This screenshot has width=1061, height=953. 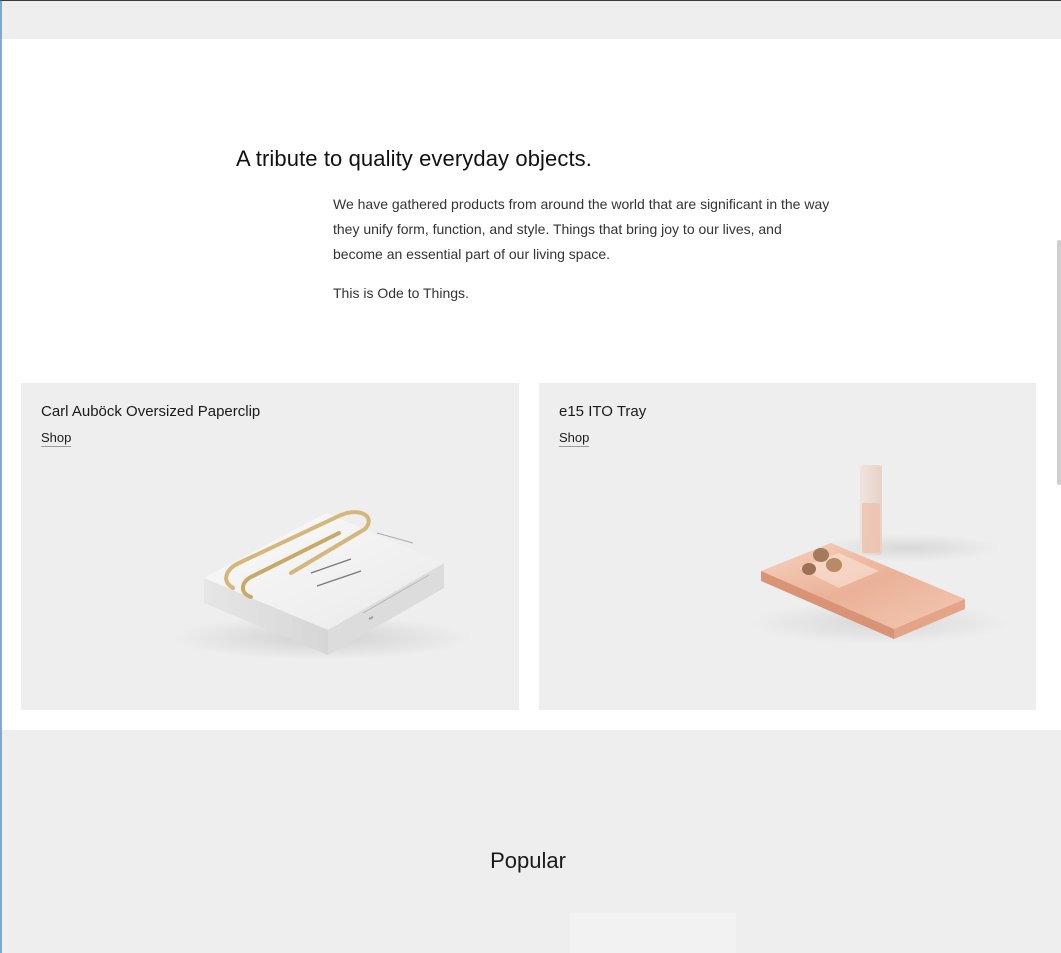 I want to click on intro-title: A tribute to quality everyday objects., so click(x=414, y=158).